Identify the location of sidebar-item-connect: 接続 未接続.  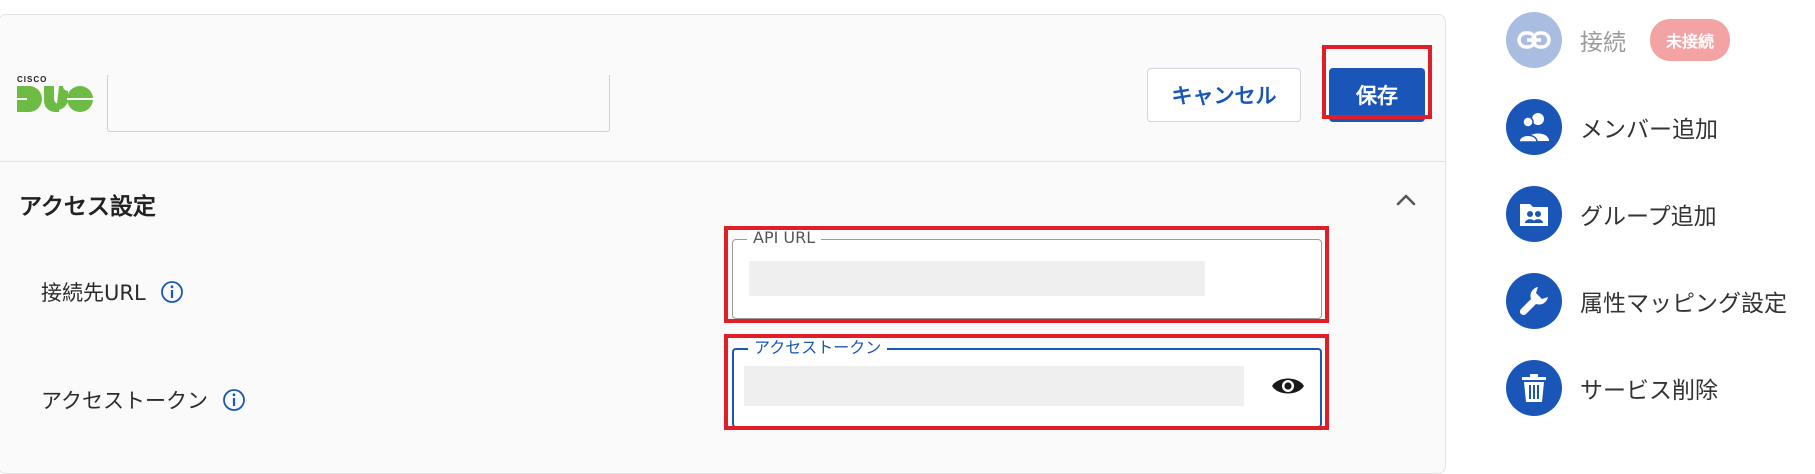
(1618, 40).